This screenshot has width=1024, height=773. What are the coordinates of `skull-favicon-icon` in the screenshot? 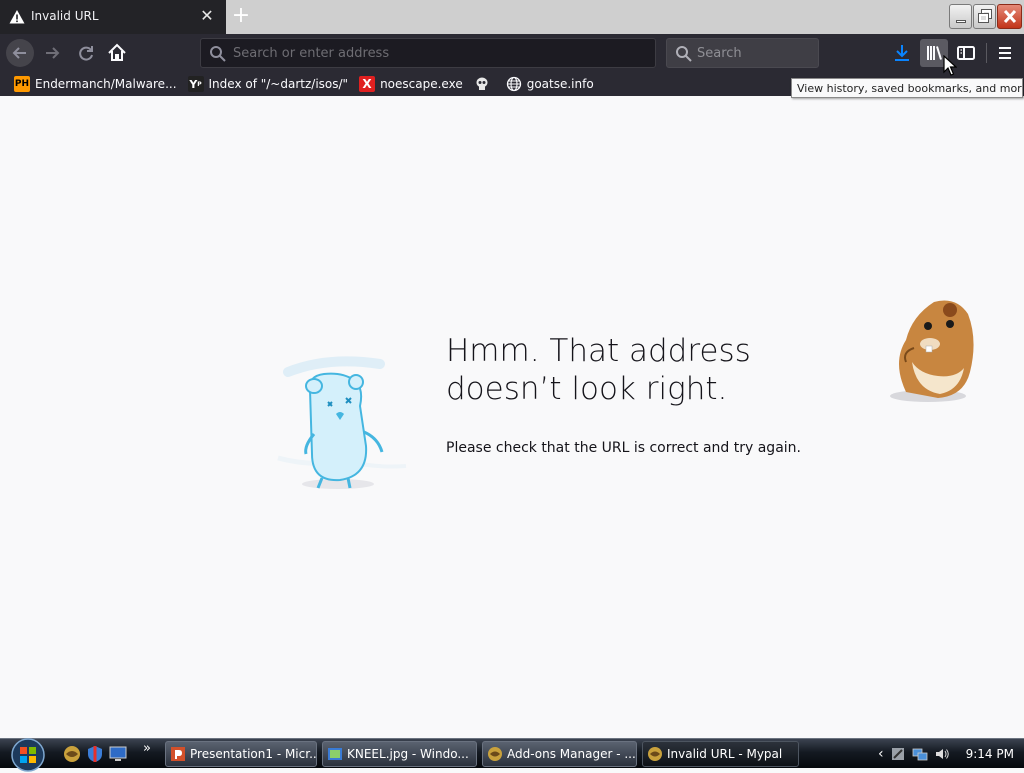 It's located at (482, 83).